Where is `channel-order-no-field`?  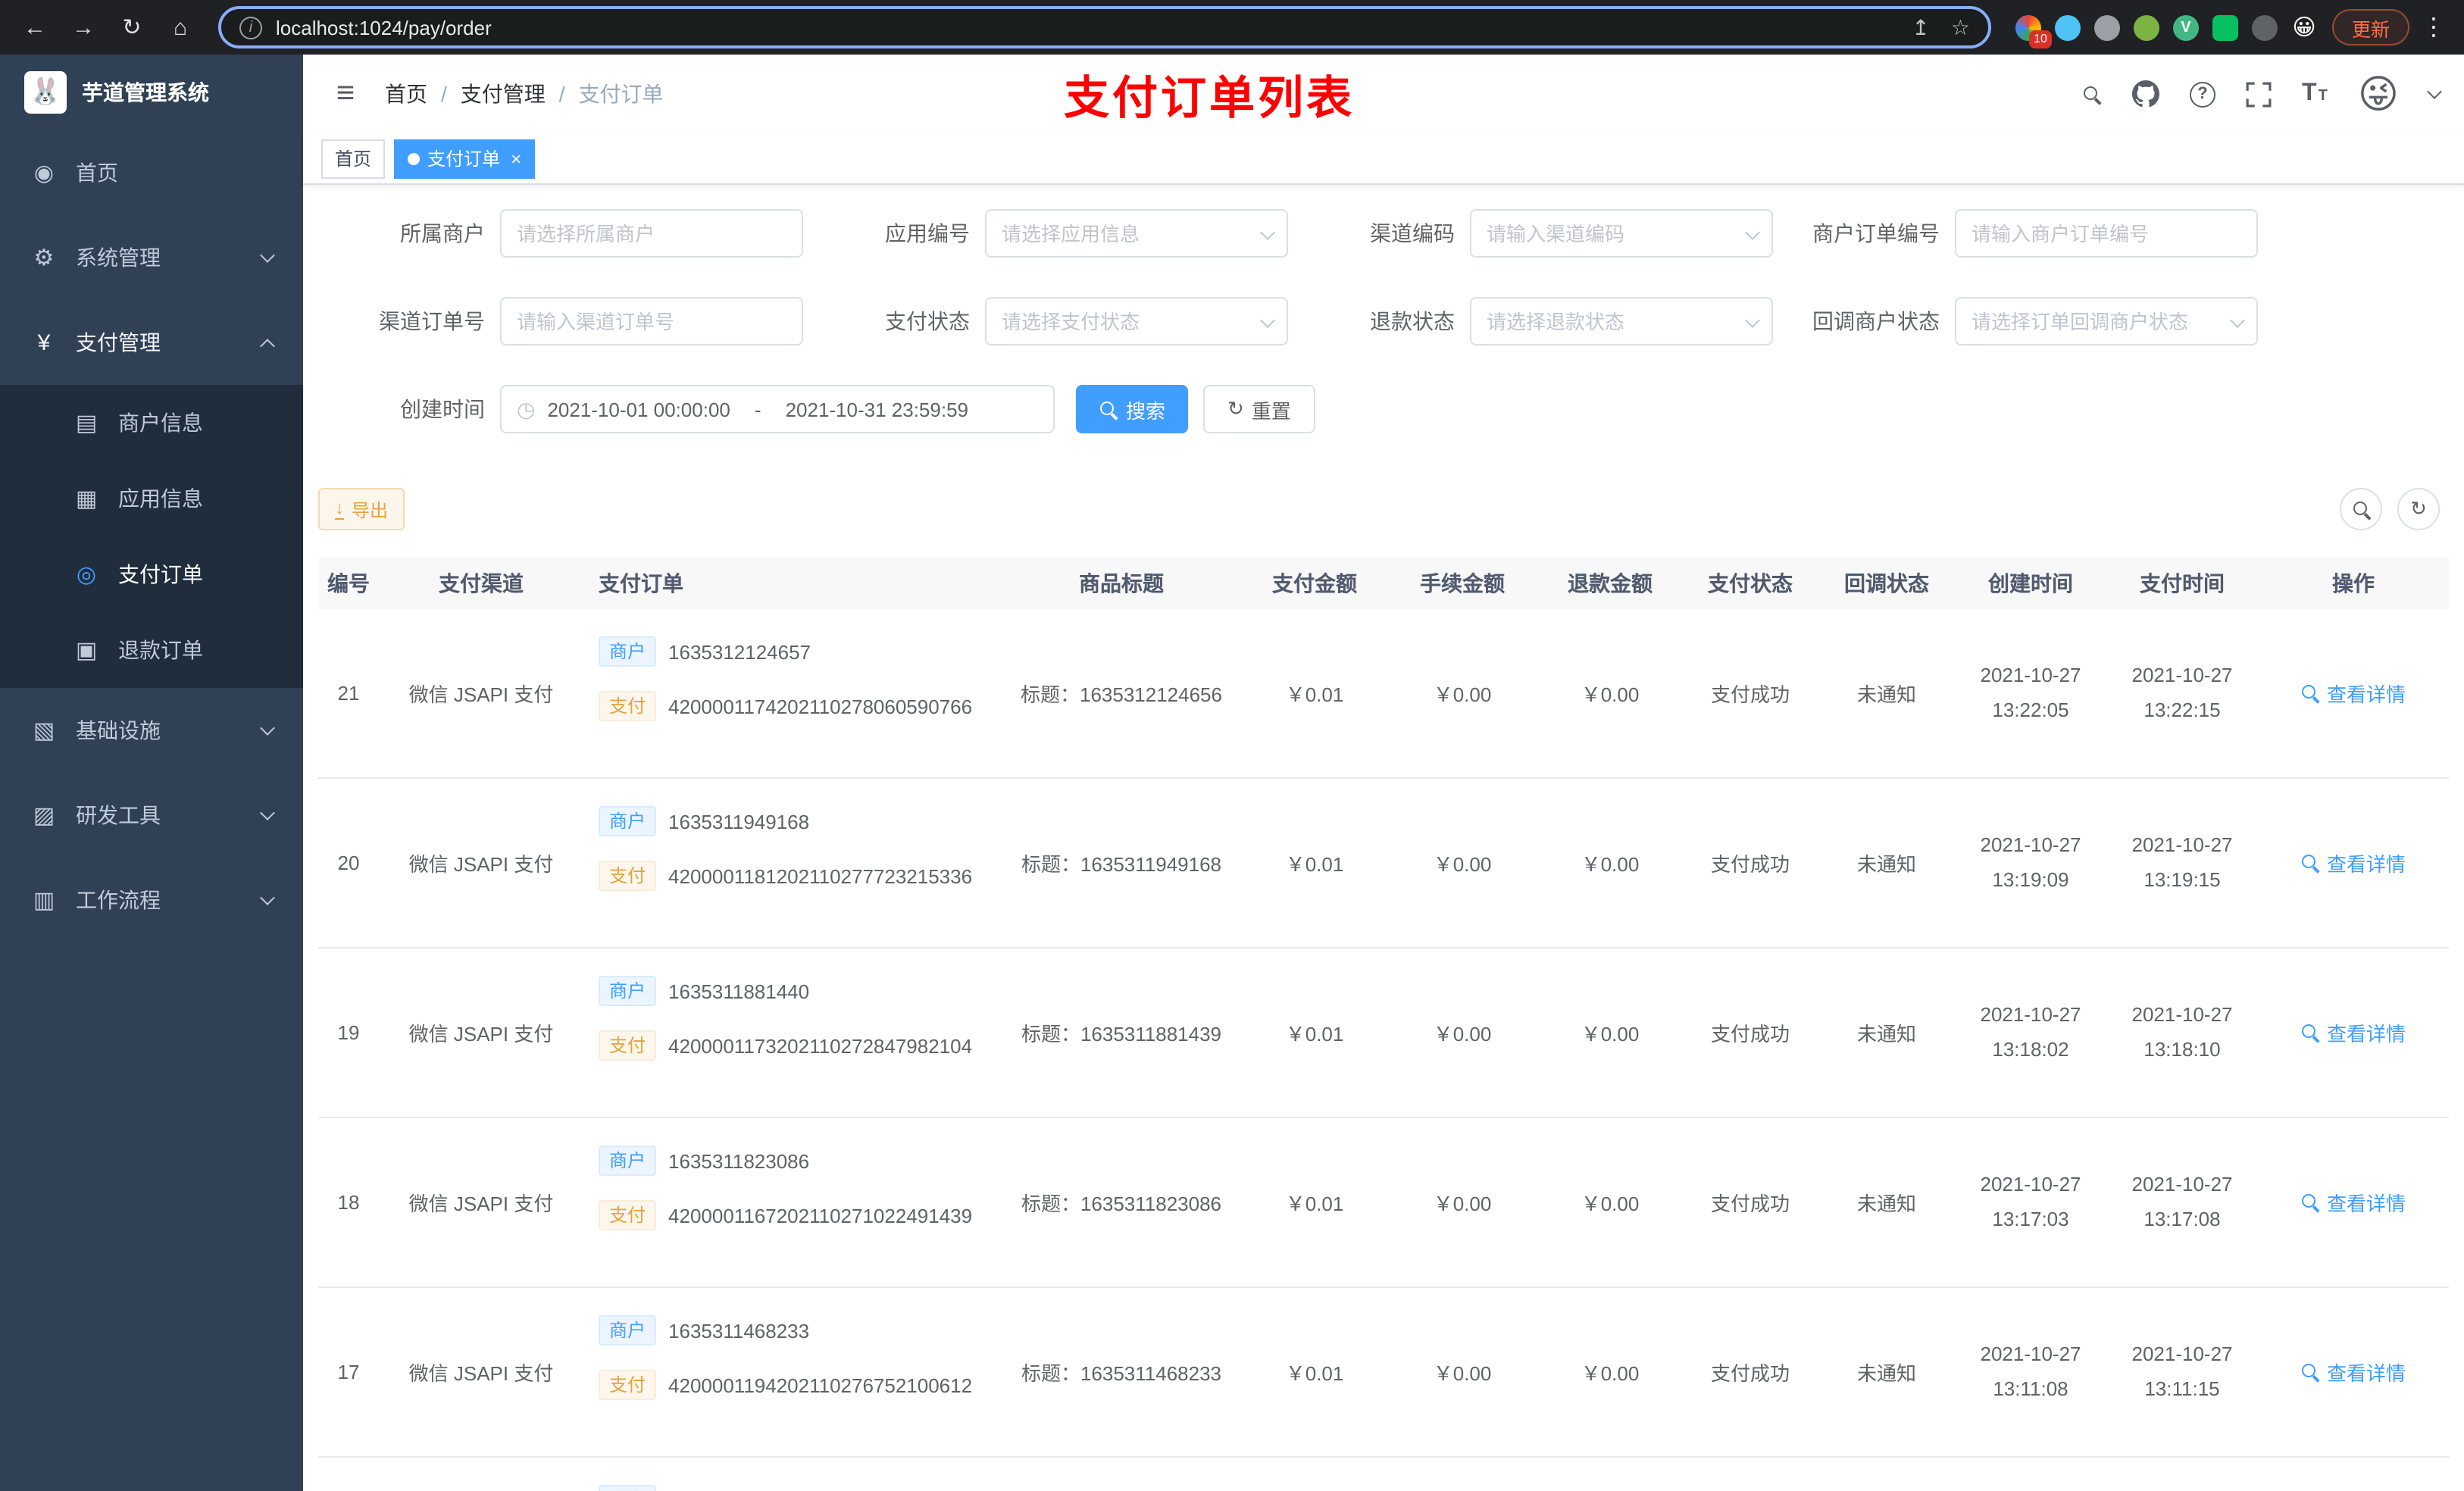
channel-order-no-field is located at coordinates (651, 321).